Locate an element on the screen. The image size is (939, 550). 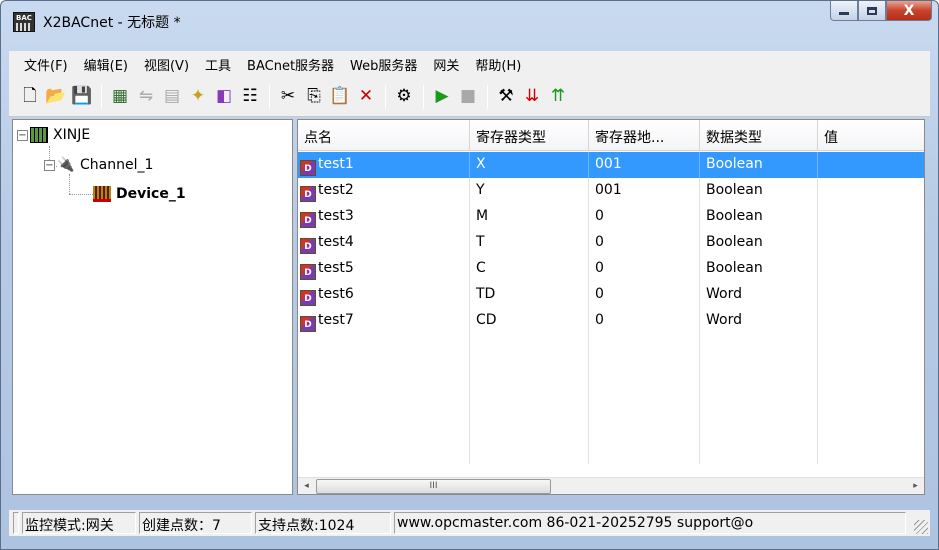
open-folder-icon: 📂 is located at coordinates (56, 97).